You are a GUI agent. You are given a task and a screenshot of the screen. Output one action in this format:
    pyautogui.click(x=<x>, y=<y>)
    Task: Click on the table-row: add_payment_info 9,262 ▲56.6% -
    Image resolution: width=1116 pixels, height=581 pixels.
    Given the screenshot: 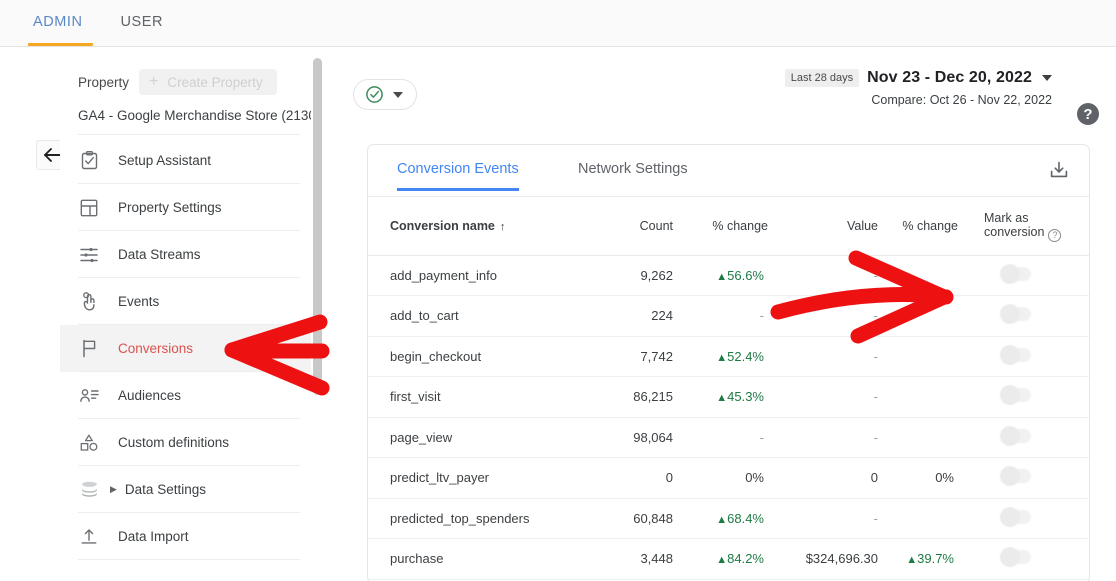 What is the action you would take?
    pyautogui.click(x=728, y=275)
    